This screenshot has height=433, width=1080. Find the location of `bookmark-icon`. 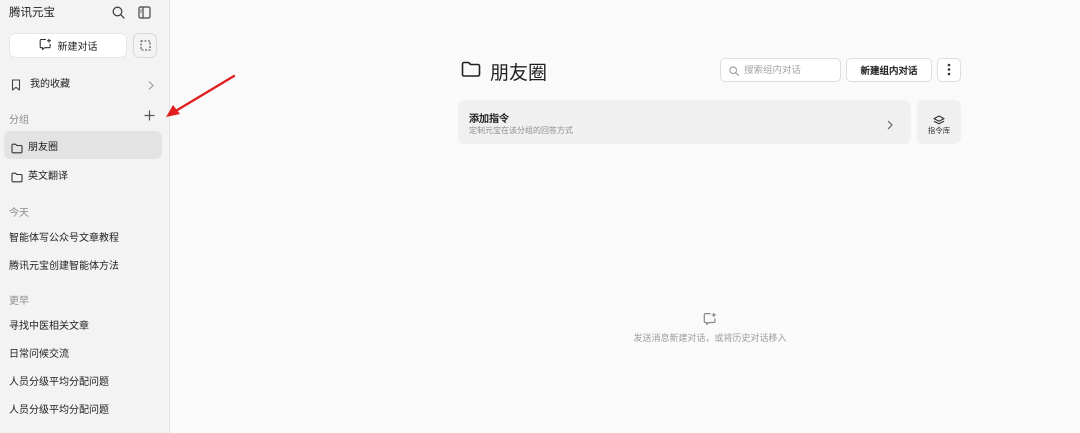

bookmark-icon is located at coordinates (16, 85).